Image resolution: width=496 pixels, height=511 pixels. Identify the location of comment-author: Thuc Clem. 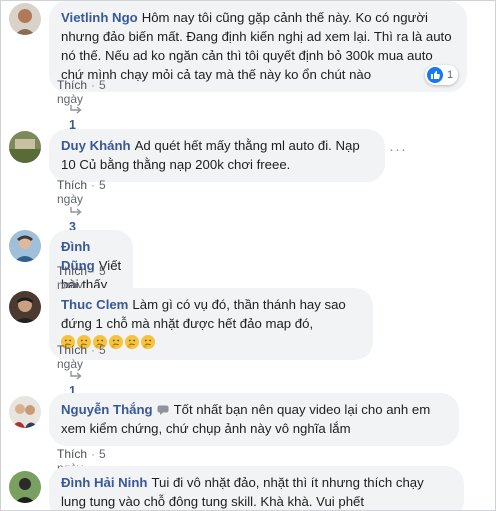
(94, 304).